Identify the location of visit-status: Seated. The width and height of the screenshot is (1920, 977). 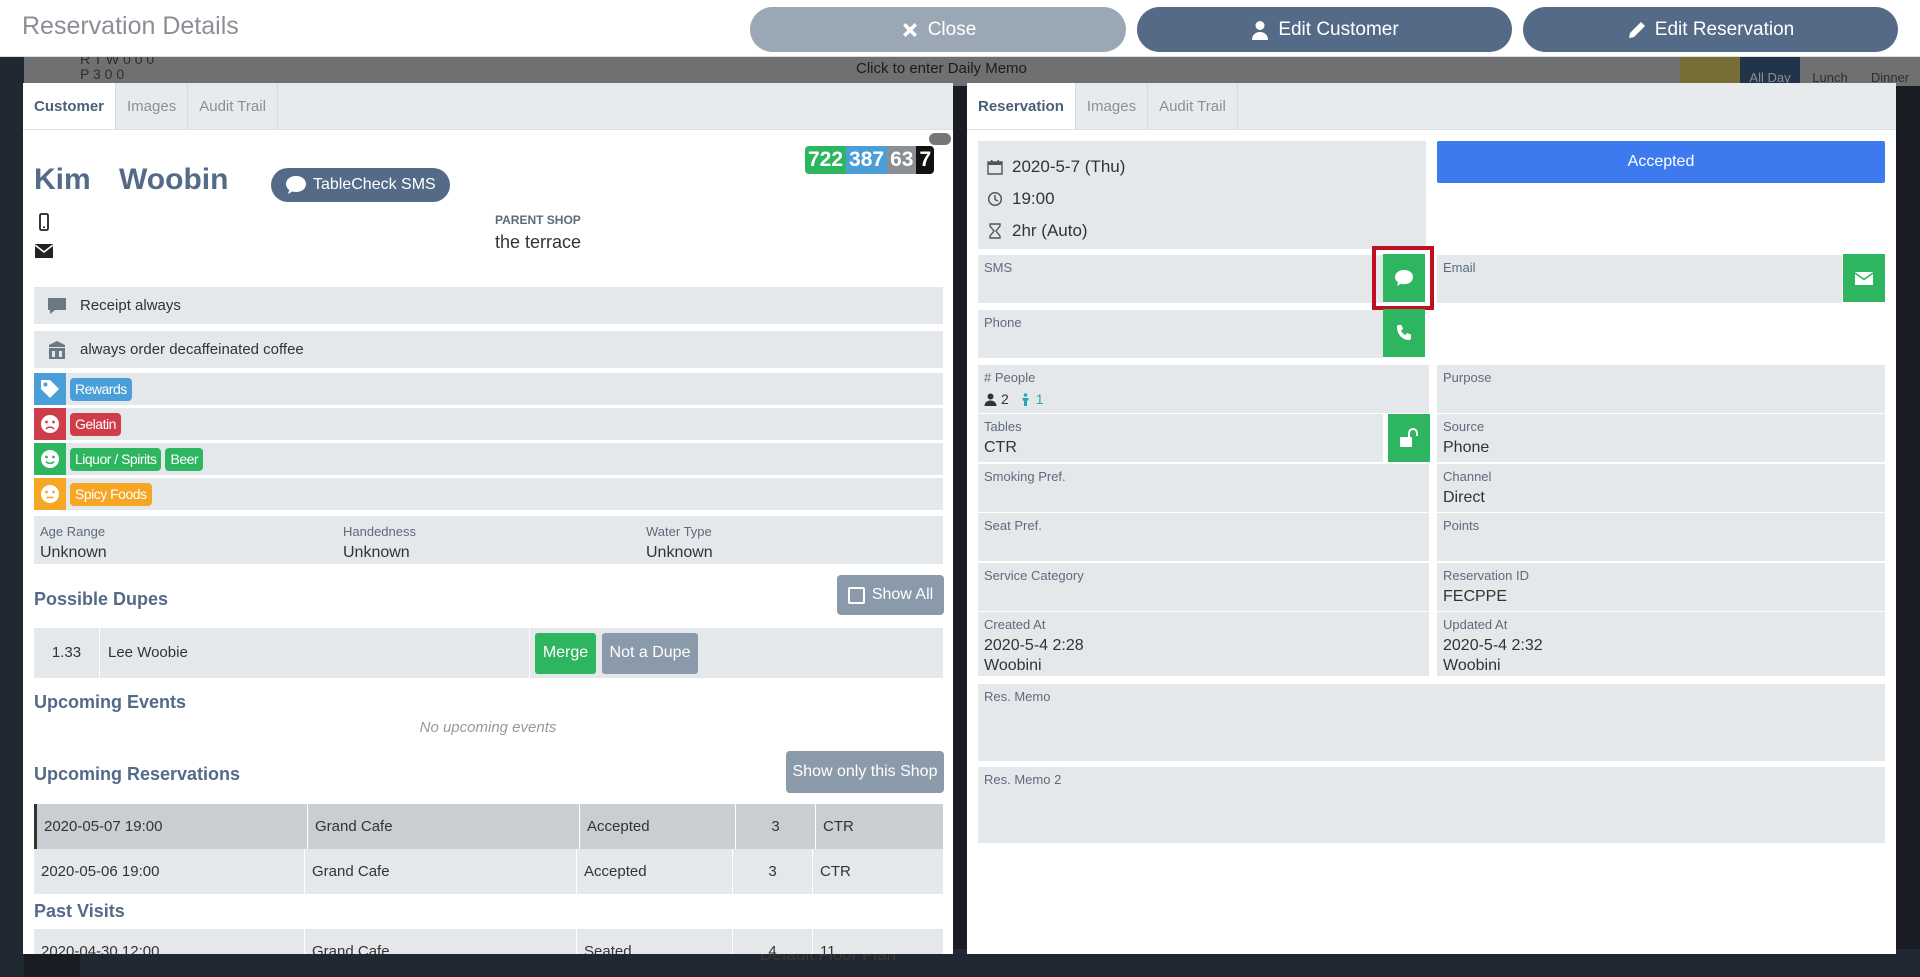
(655, 941).